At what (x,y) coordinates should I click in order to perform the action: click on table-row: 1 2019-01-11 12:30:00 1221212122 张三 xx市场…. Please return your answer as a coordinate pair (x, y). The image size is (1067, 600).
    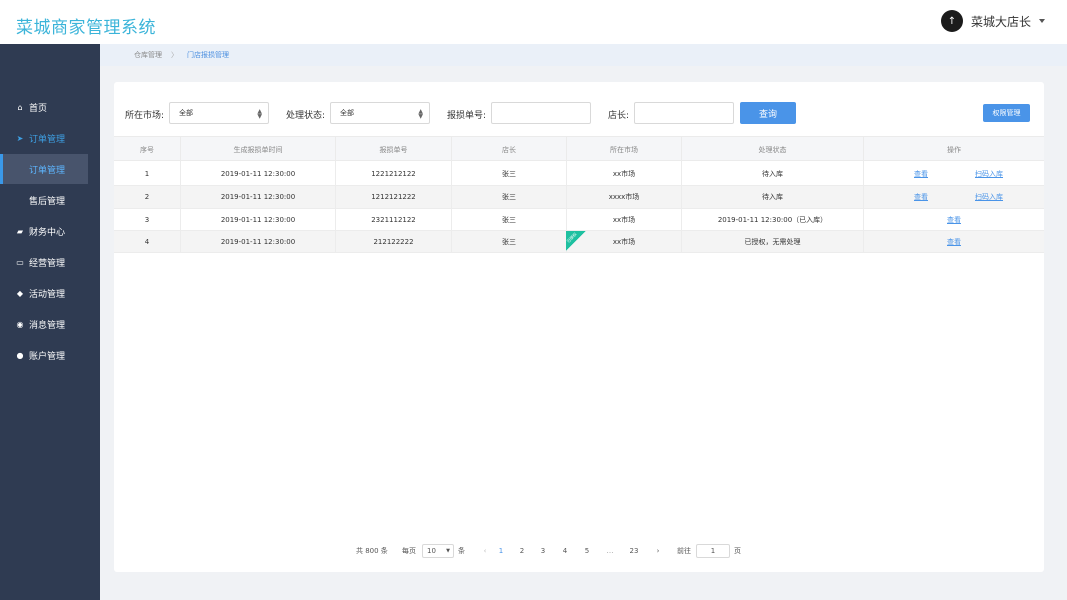
    Looking at the image, I should click on (579, 174).